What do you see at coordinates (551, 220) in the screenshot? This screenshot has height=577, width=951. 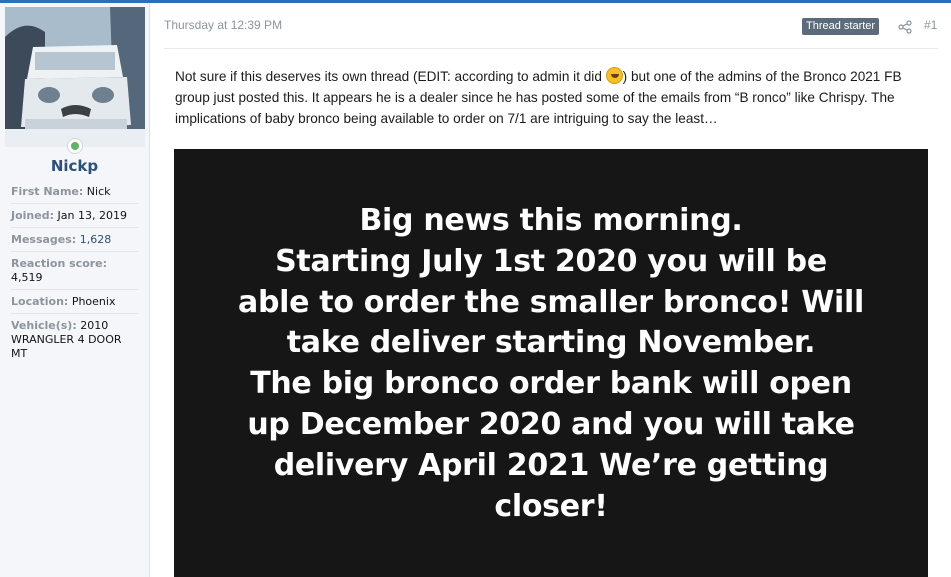 I see `announcement-line: Big news this morning.` at bounding box center [551, 220].